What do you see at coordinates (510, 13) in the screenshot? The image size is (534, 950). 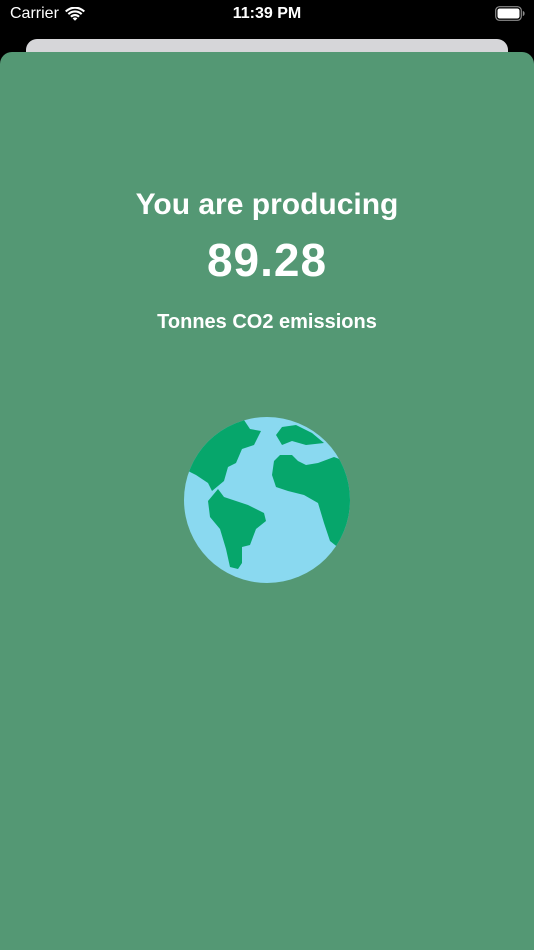 I see `battery-icon` at bounding box center [510, 13].